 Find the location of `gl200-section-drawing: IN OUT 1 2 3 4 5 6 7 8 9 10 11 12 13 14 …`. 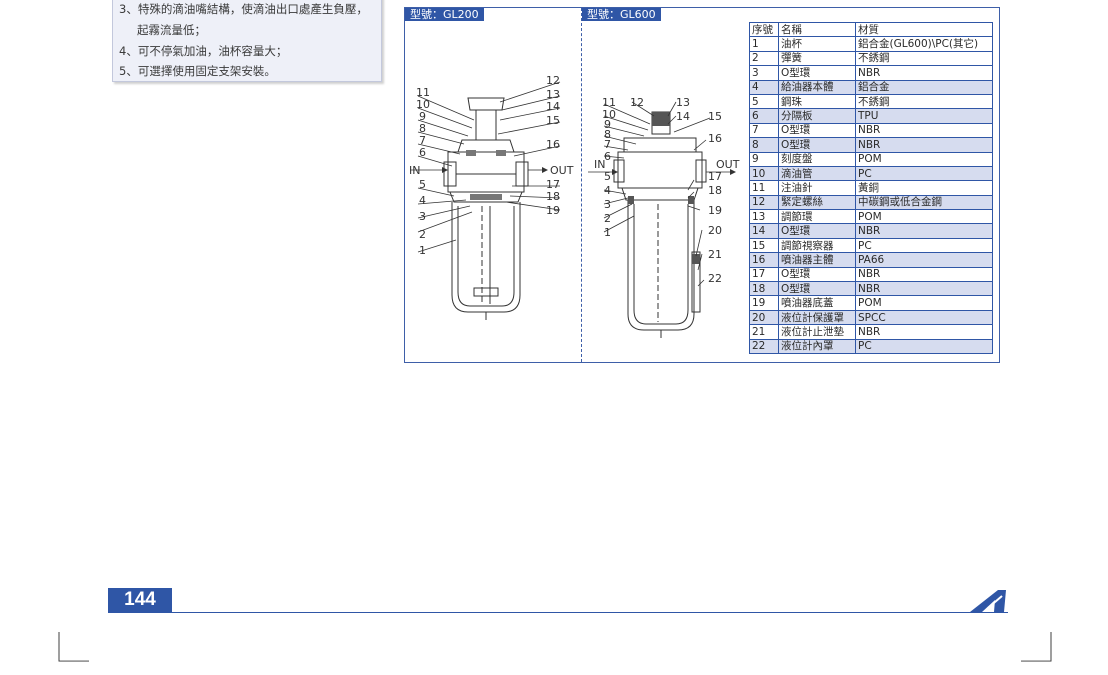

gl200-section-drawing: IN OUT 1 2 3 4 5 6 7 8 9 10 11 12 13 14 … is located at coordinates (491, 197).